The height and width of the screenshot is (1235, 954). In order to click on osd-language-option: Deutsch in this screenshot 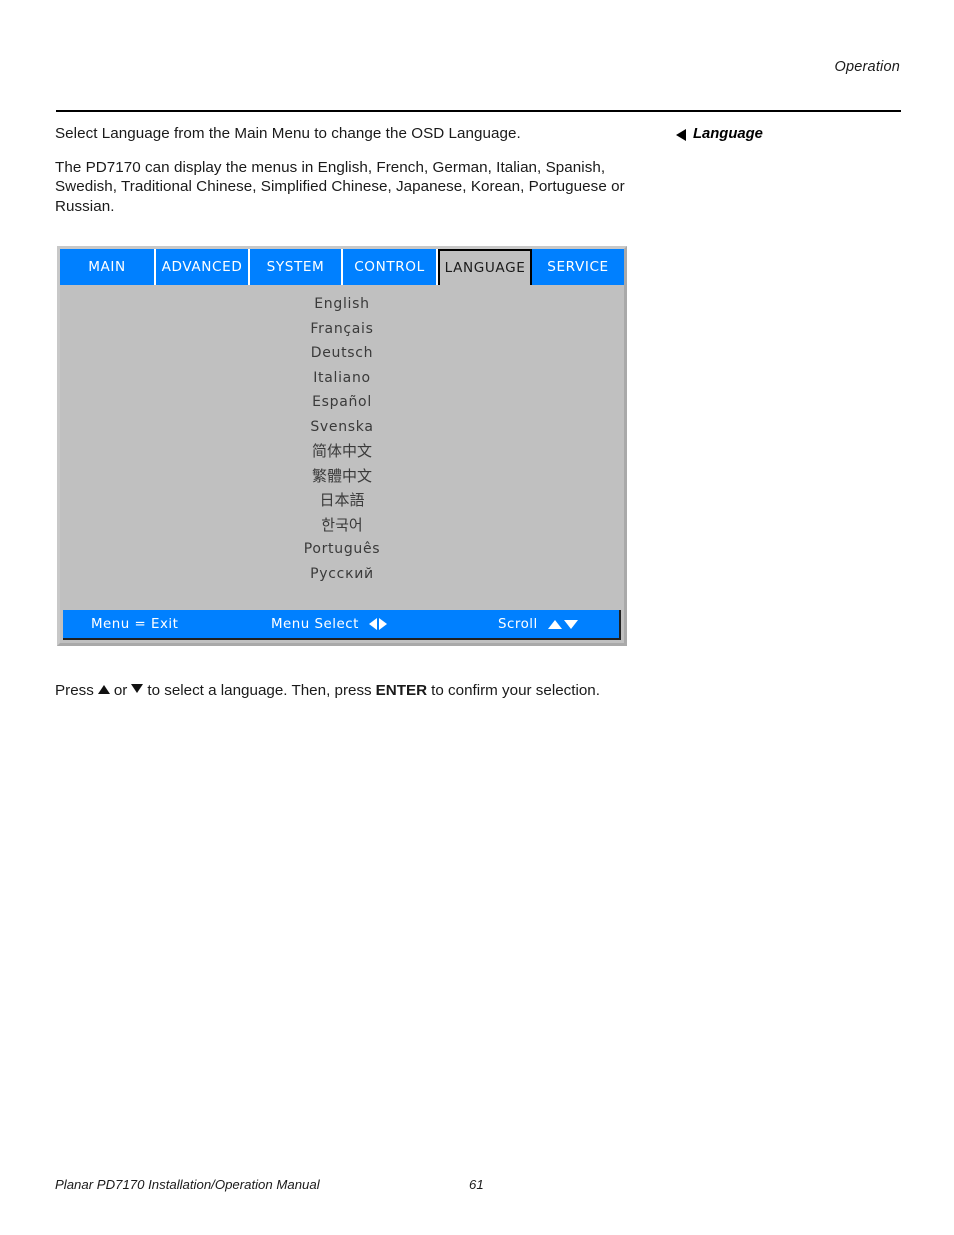, I will do `click(342, 353)`.